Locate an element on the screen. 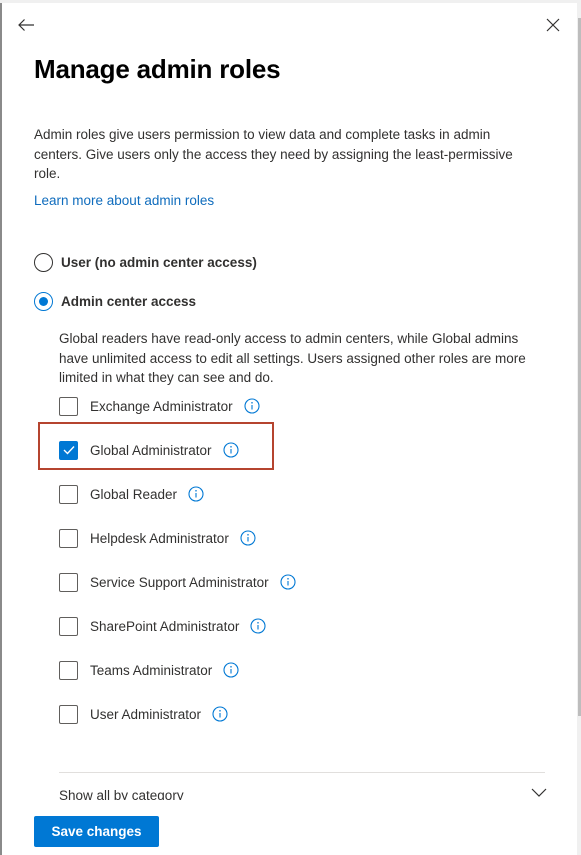 This screenshot has height=855, width=581. role-label: Global Reader is located at coordinates (134, 494).